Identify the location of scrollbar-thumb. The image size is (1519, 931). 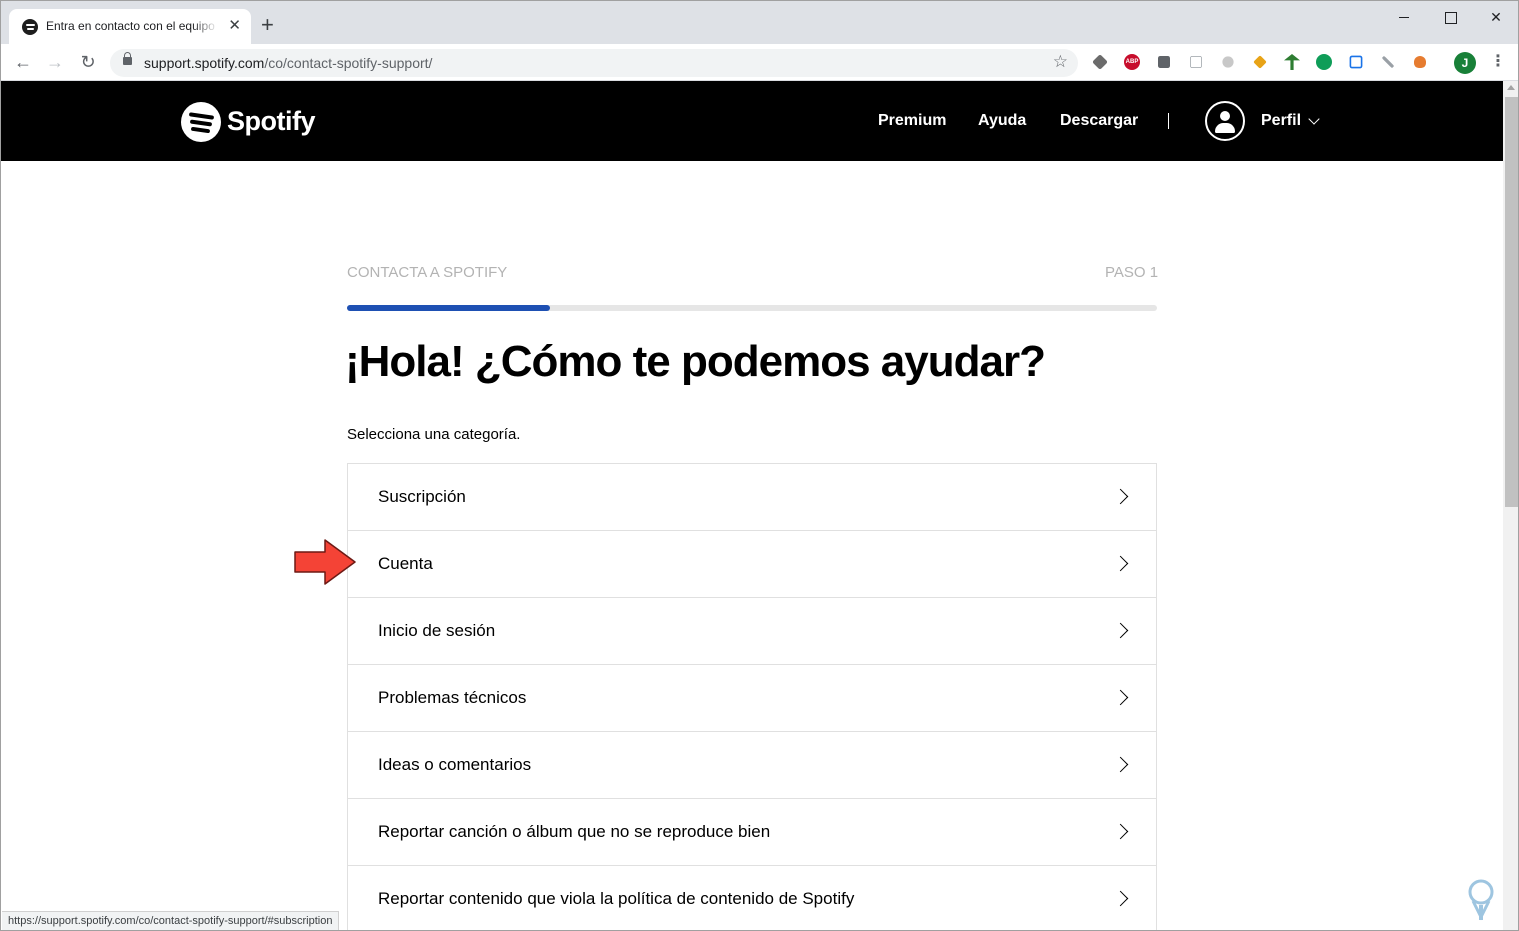
(1511, 302).